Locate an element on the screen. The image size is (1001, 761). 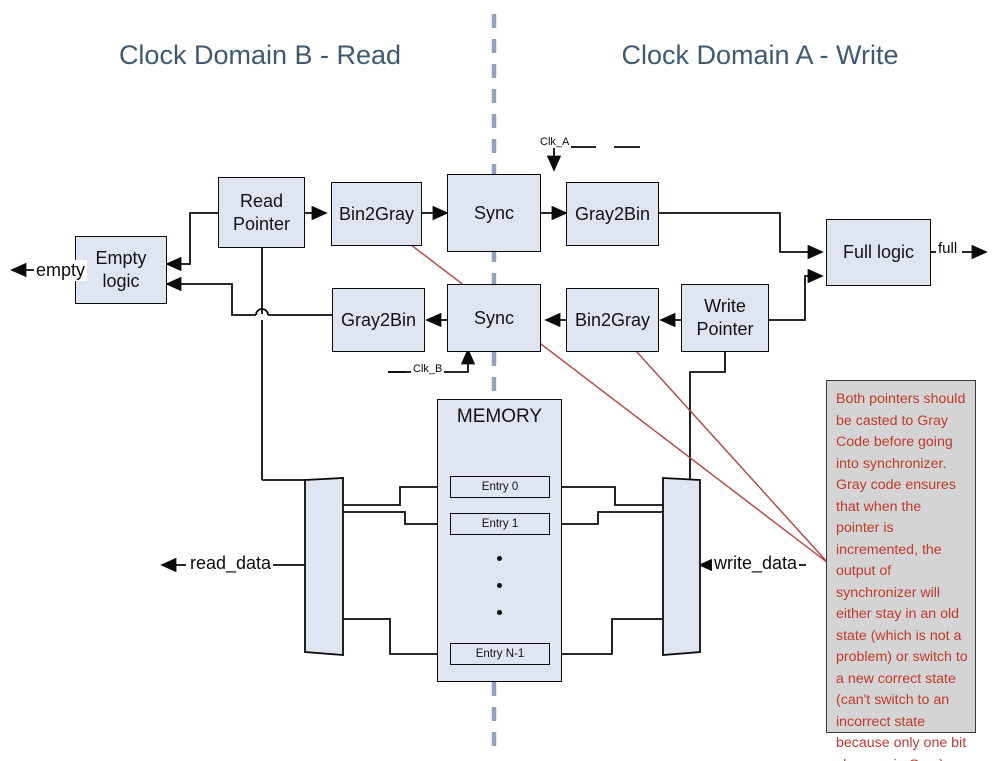
block-gray2bin-top: Gray2Bin is located at coordinates (612, 214).